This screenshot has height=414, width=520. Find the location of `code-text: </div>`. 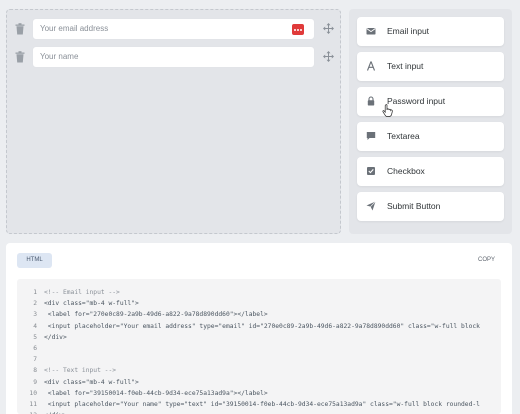

code-text: </div> is located at coordinates (55, 337).